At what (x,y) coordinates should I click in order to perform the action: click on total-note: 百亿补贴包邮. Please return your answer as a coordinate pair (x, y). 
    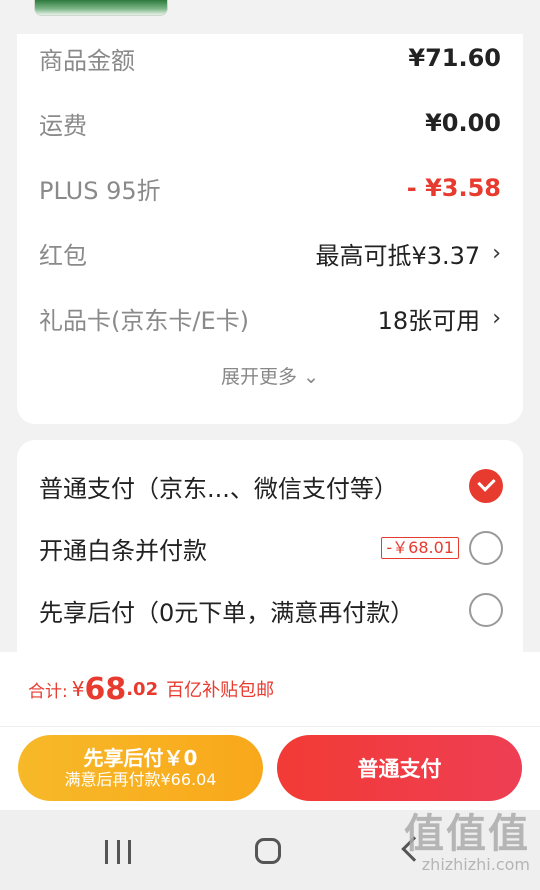
    Looking at the image, I should click on (220, 690).